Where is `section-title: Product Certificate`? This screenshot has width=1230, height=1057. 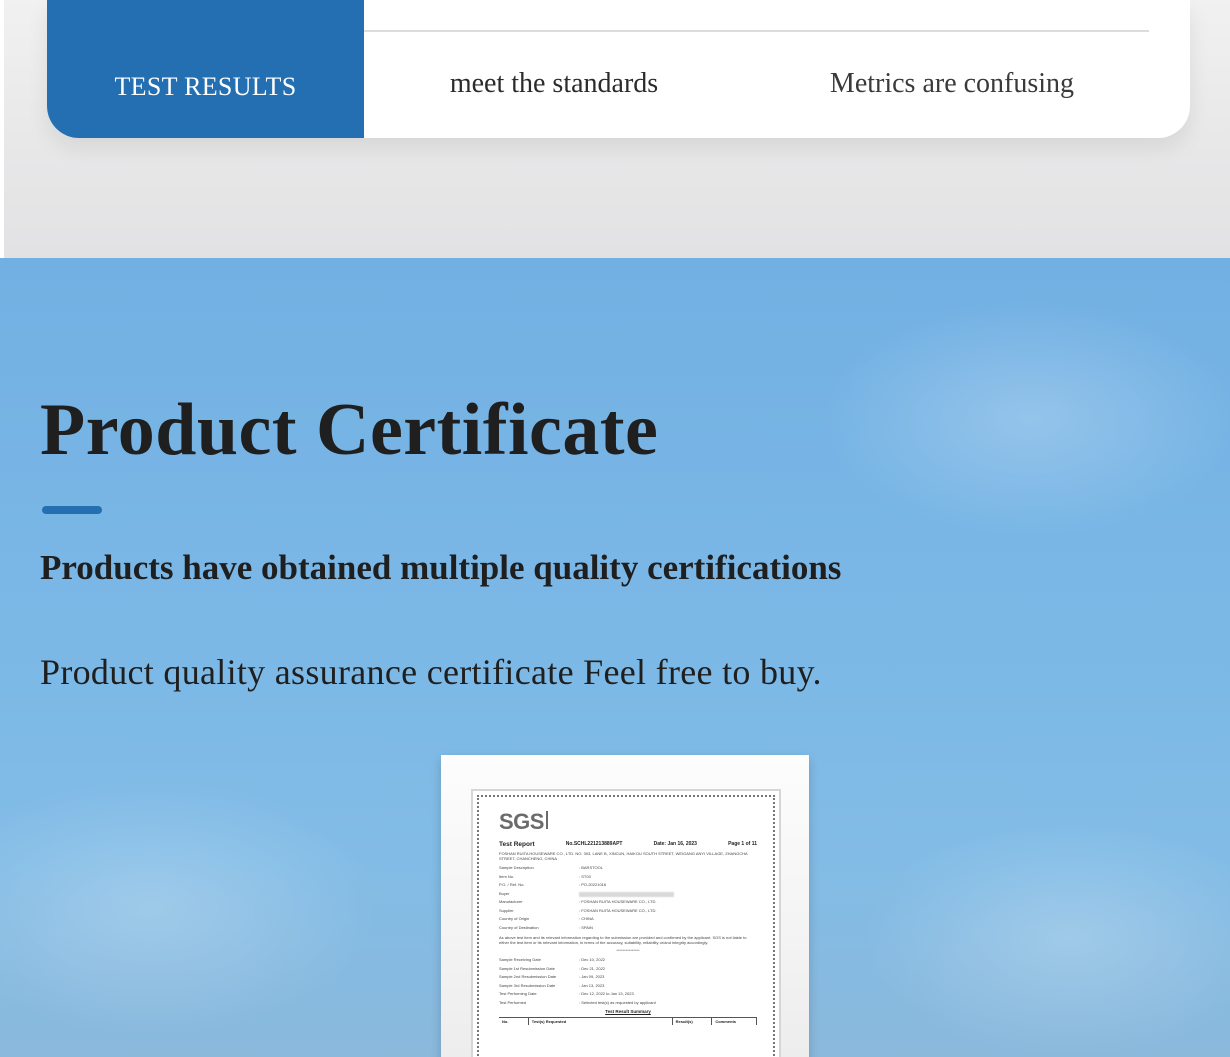
section-title: Product Certificate is located at coordinates (349, 430).